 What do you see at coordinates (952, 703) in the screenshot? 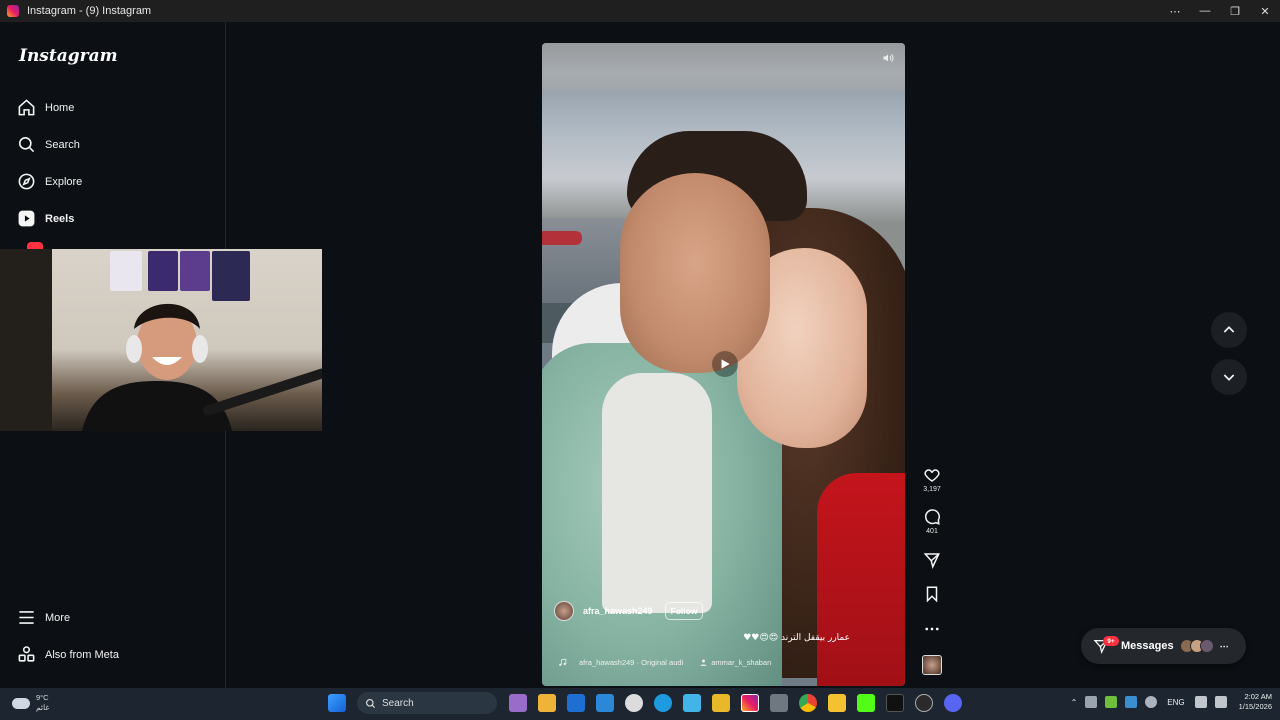
I see `discord-icon` at bounding box center [952, 703].